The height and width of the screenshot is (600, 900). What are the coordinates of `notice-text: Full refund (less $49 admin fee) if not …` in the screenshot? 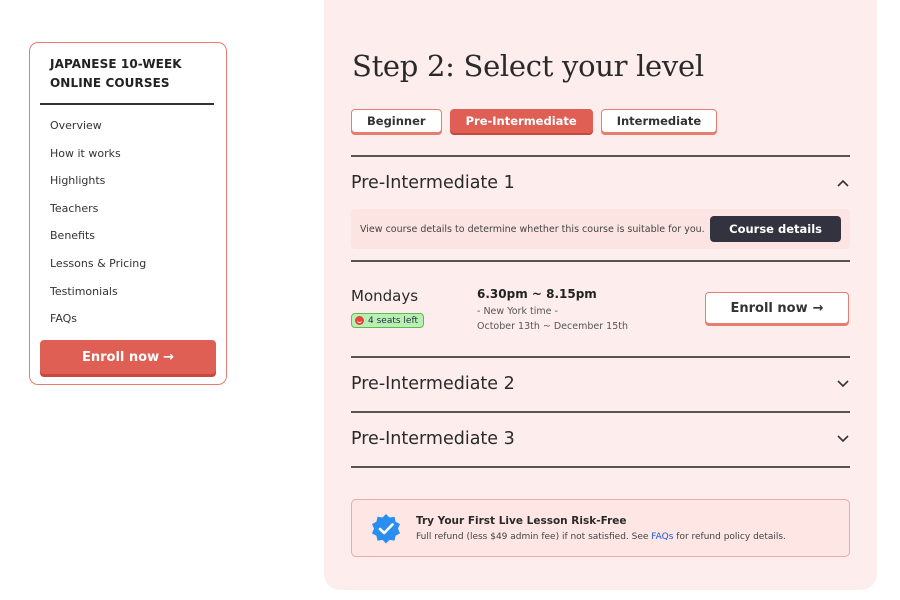 It's located at (601, 537).